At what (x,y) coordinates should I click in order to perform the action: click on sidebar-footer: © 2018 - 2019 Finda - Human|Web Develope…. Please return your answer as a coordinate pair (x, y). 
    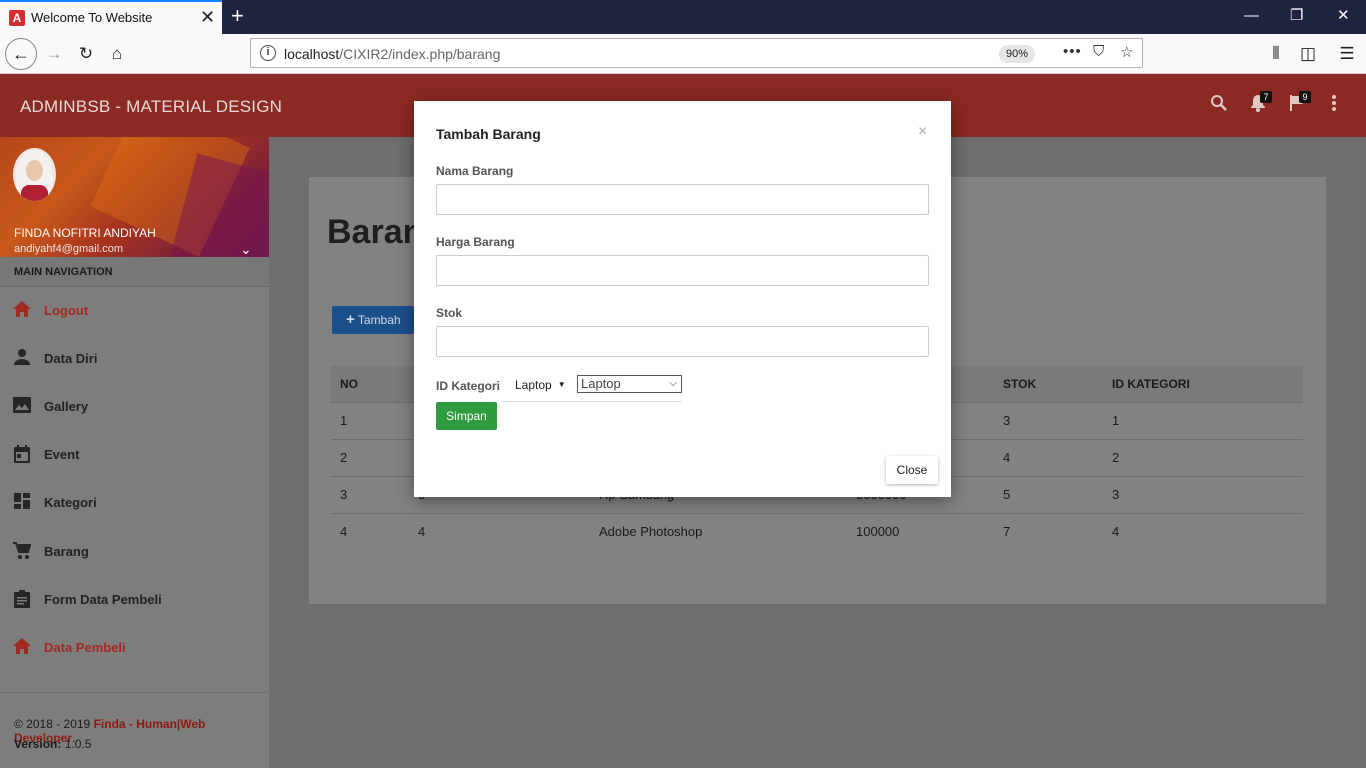
    Looking at the image, I should click on (134, 730).